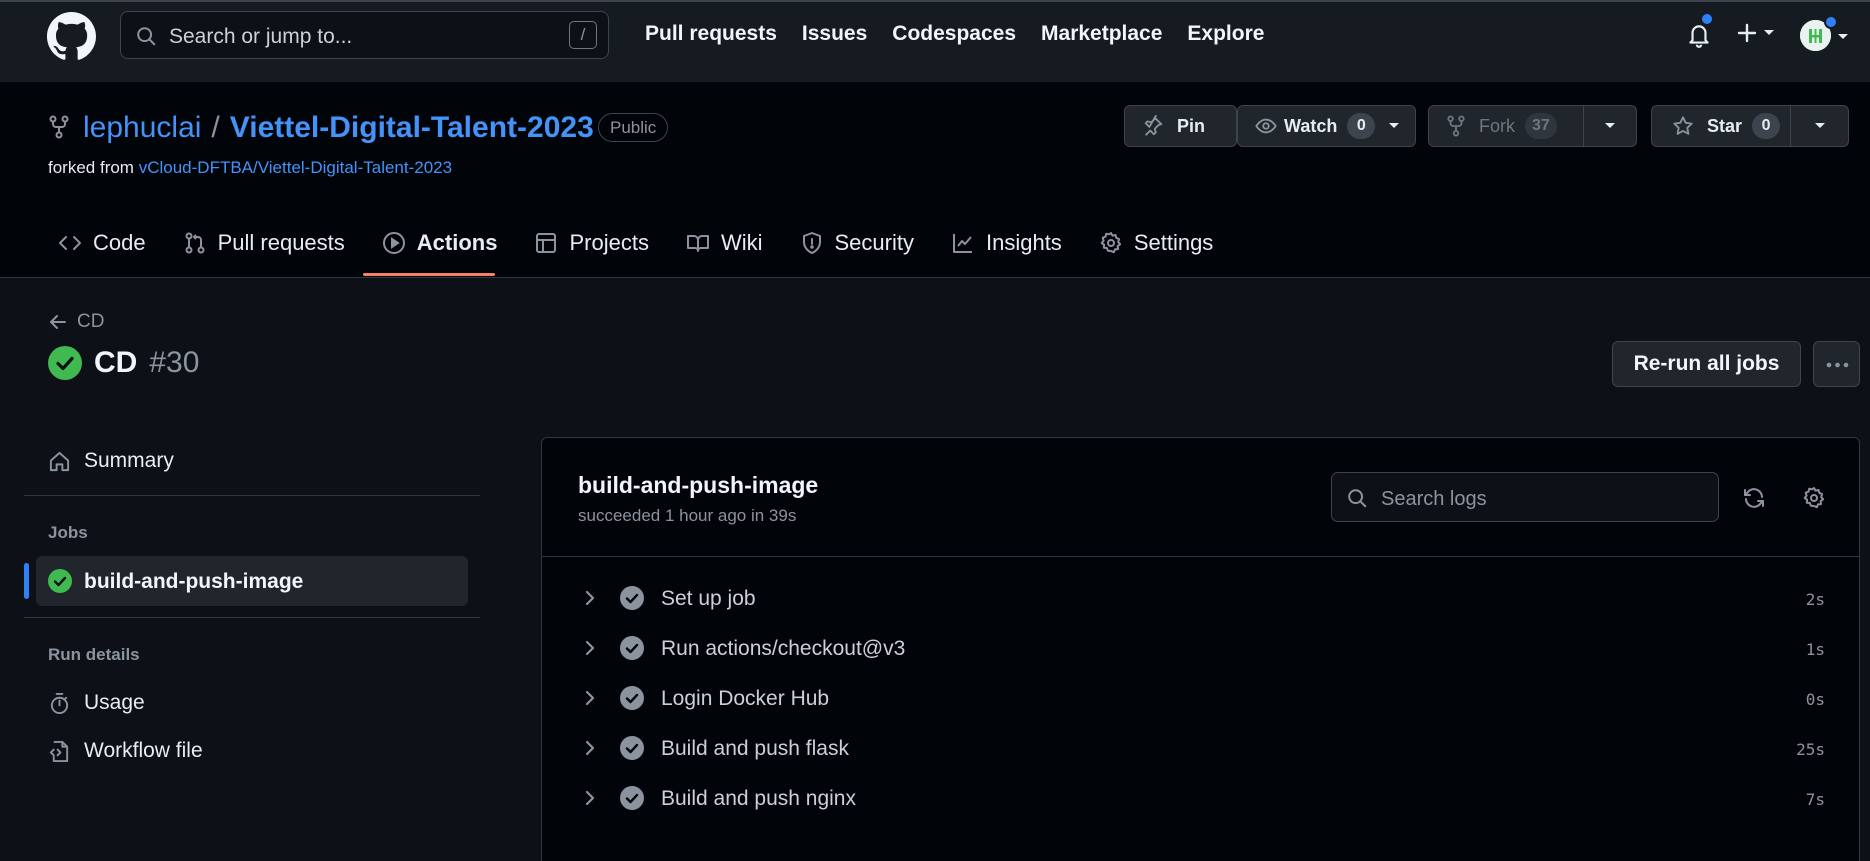 The height and width of the screenshot is (861, 1870). Describe the element at coordinates (1173, 242) in the screenshot. I see `tab-label: Settings` at that location.